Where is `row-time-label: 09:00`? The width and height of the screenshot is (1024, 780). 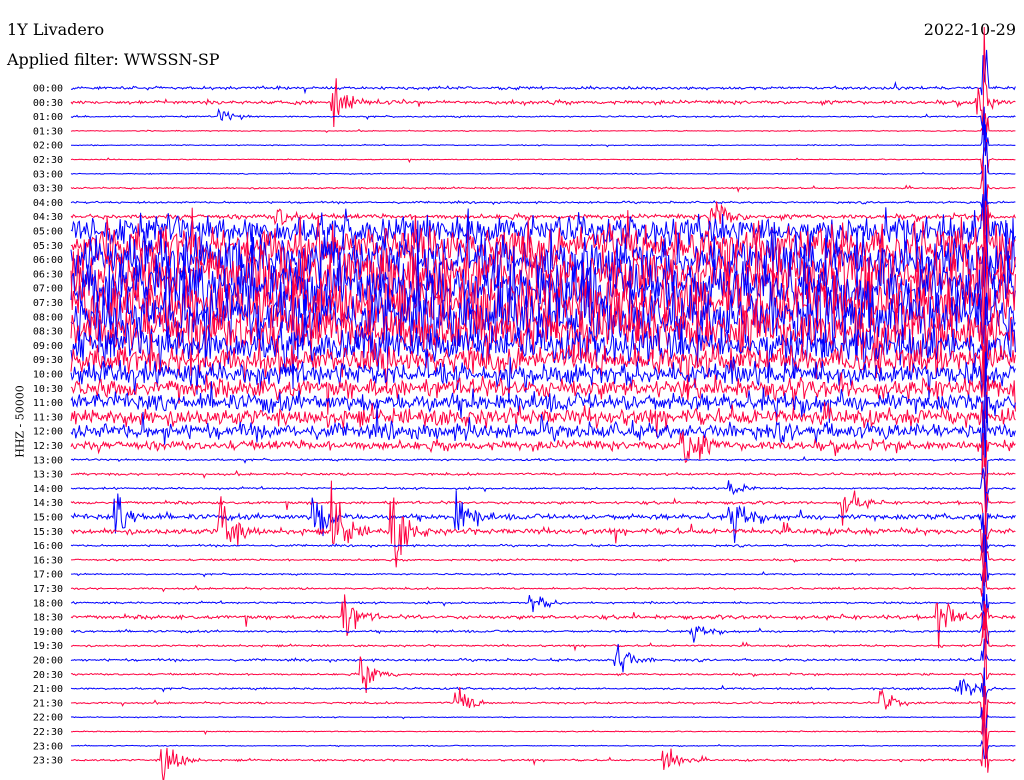 row-time-label: 09:00 is located at coordinates (48, 346).